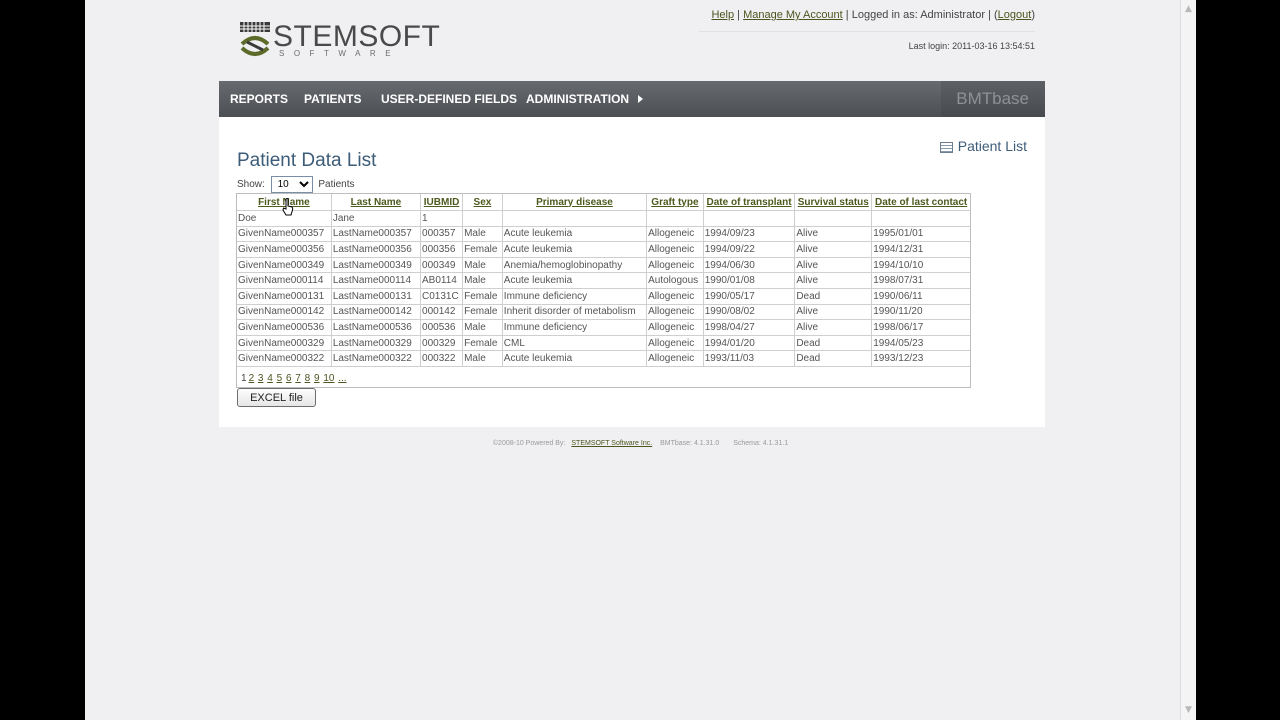 Image resolution: width=1280 pixels, height=720 pixels. What do you see at coordinates (1188, 360) in the screenshot?
I see `vertical-scrollbar: ▲ ▼` at bounding box center [1188, 360].